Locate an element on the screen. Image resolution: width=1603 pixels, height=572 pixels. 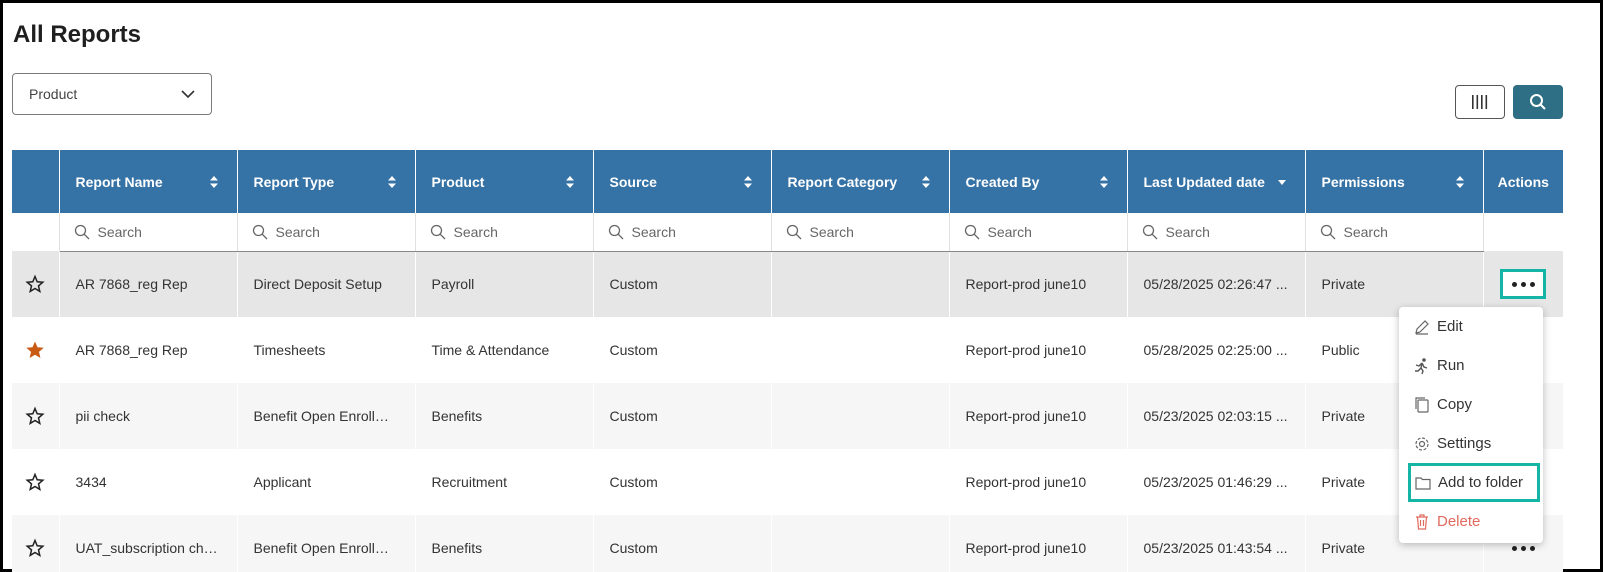
search-button is located at coordinates (1538, 102).